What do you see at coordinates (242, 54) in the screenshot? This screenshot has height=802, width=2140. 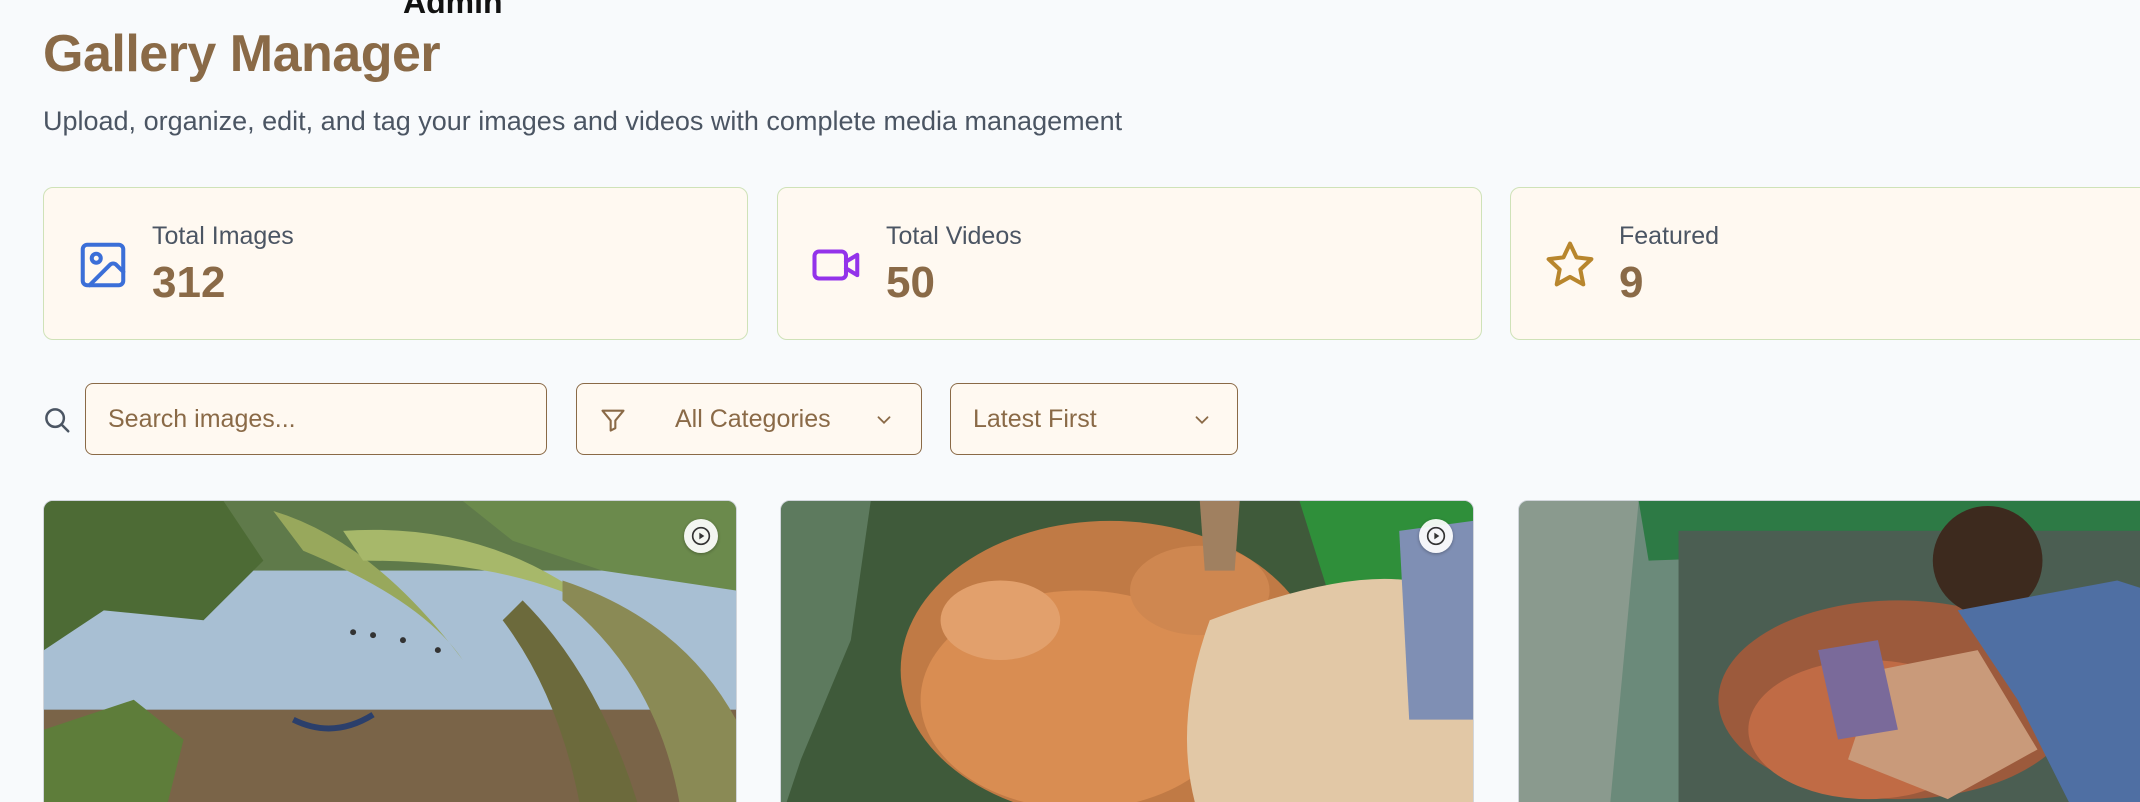 I see `page-title: Gallery Manager` at bounding box center [242, 54].